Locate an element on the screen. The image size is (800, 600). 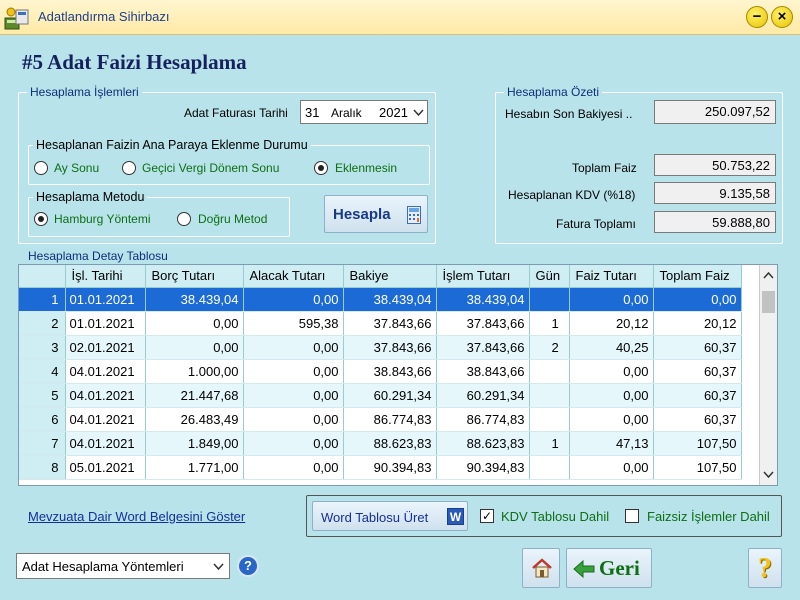
cell-rownum: 8 is located at coordinates (42, 467).